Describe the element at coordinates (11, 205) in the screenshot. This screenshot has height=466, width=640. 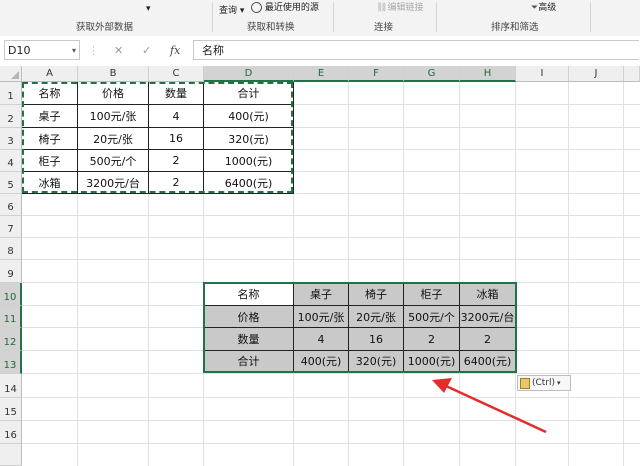
I see `row-header-6: 6` at that location.